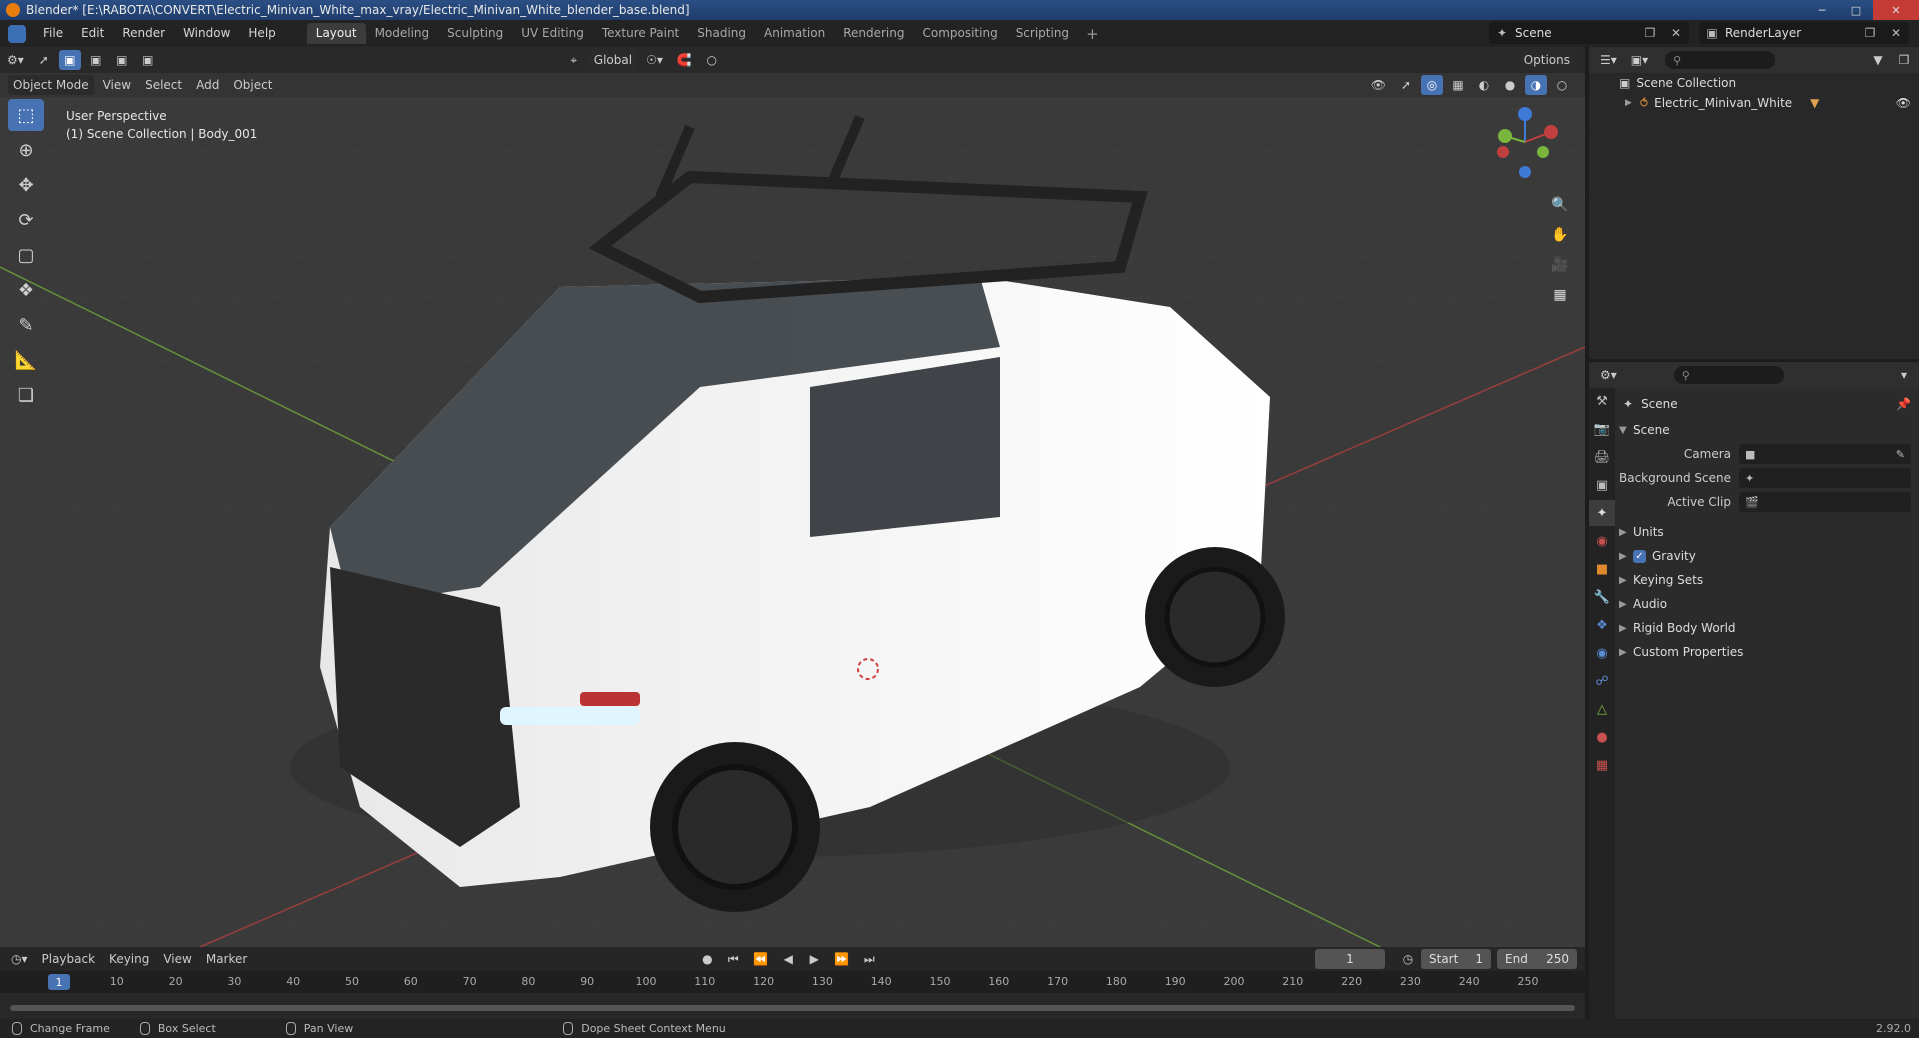 Image resolution: width=1919 pixels, height=1038 pixels. I want to click on modifier-tab-icon: 🔧, so click(1602, 597).